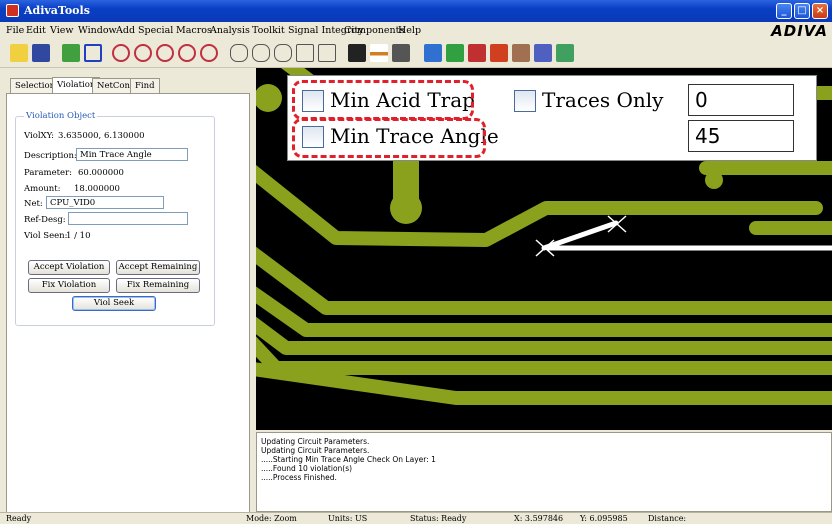  Describe the element at coordinates (101, 173) in the screenshot. I see `parameter-value: 60.000000` at that location.